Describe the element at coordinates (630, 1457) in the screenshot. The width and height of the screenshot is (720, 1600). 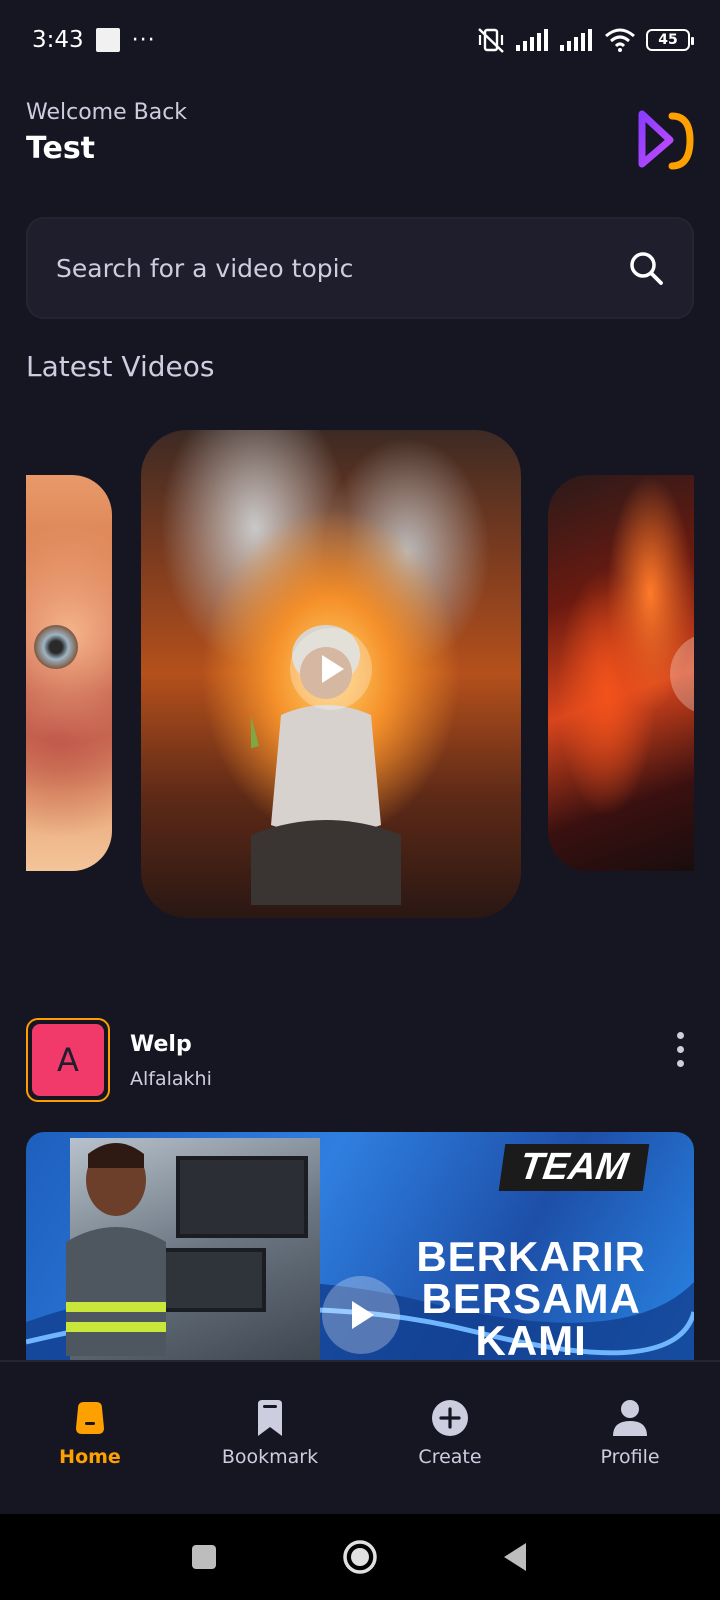
I see `tab-profile-label: Profile` at that location.